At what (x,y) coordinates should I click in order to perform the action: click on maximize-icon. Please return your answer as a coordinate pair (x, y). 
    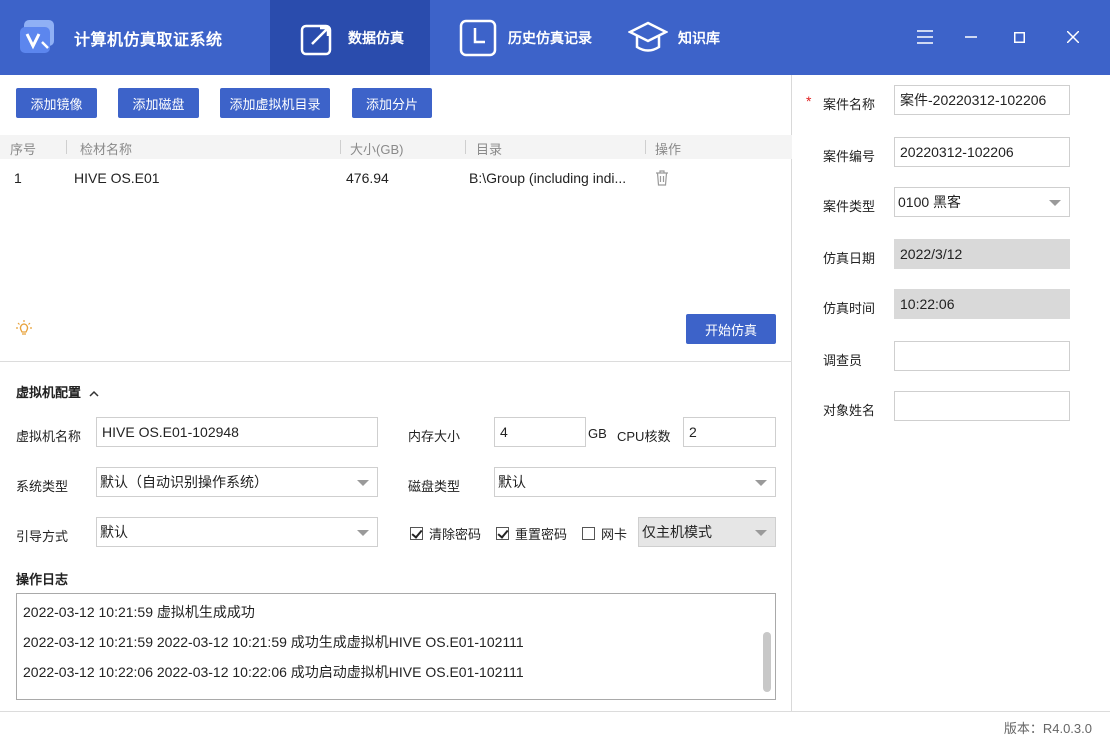
    Looking at the image, I should click on (1019, 37).